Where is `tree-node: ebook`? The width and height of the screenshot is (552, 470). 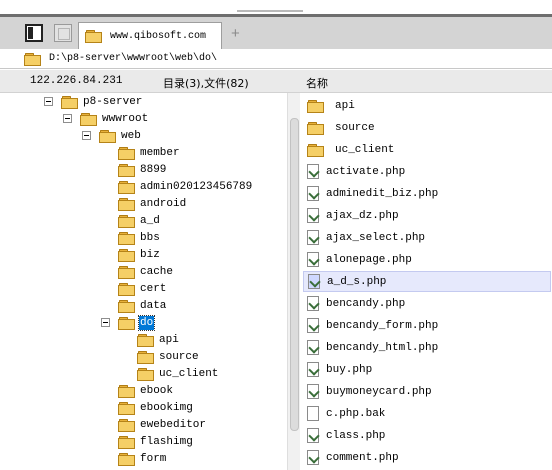 tree-node: ebook is located at coordinates (137, 390).